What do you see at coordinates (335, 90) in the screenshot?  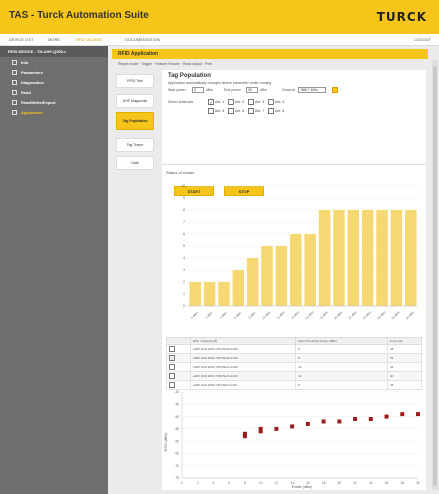 I see `apply-icon` at bounding box center [335, 90].